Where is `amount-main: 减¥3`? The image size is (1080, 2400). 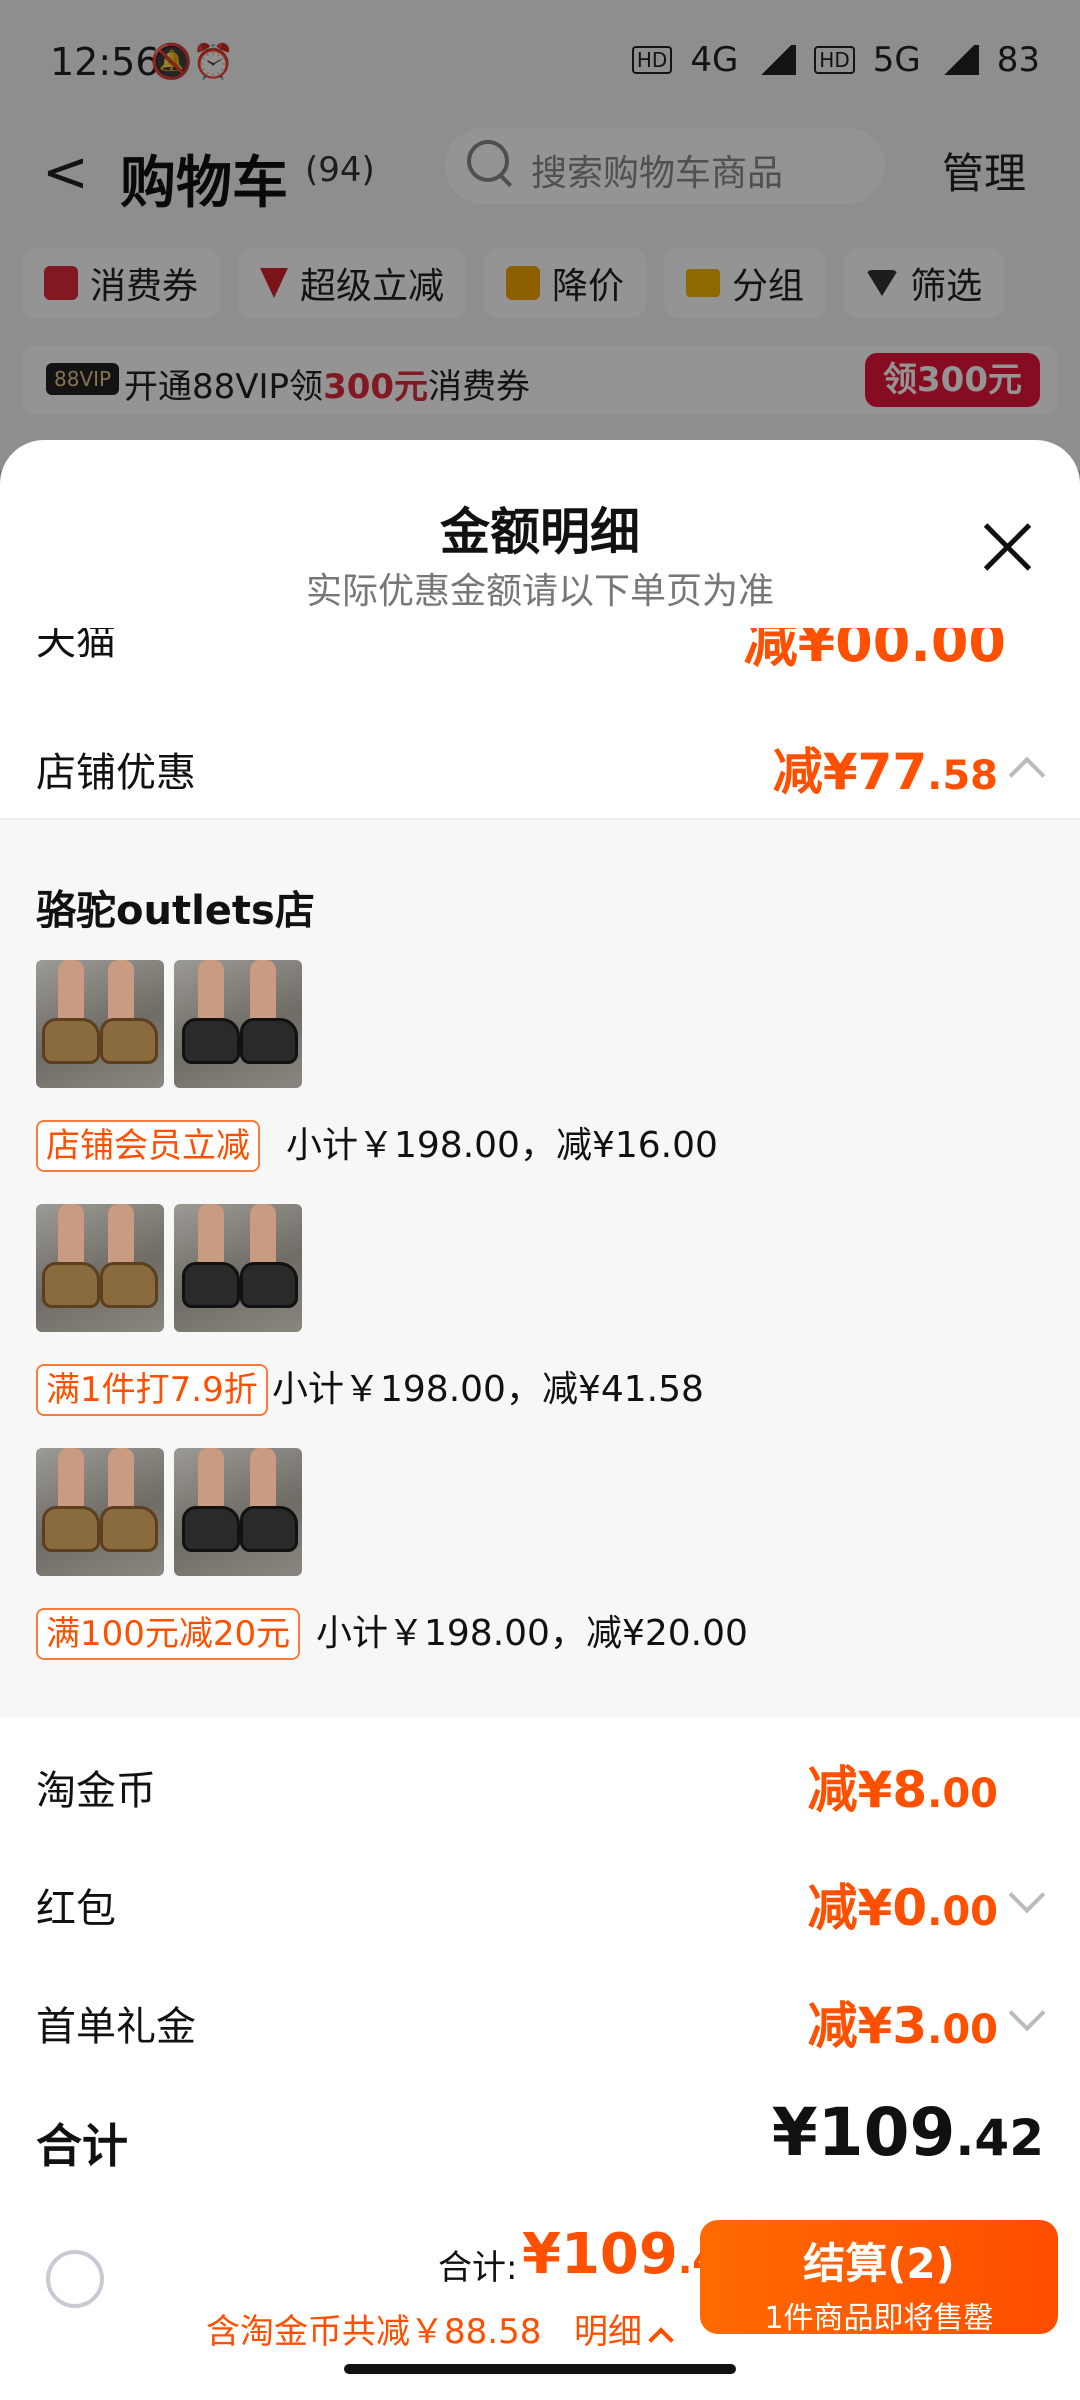 amount-main: 减¥3 is located at coordinates (867, 2026).